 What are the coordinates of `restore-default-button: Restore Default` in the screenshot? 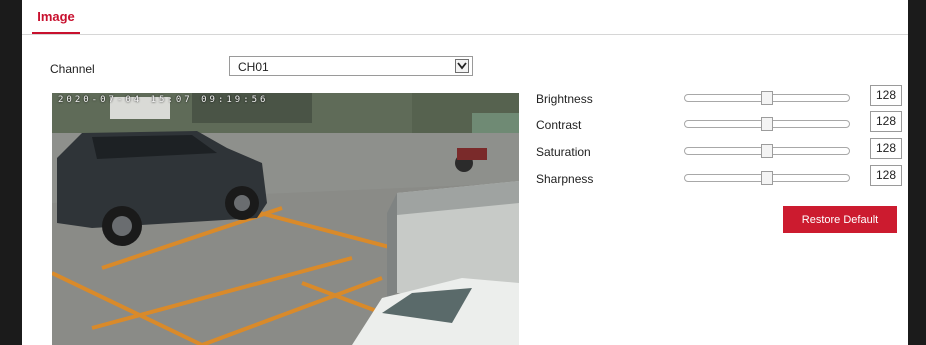 It's located at (840, 219).